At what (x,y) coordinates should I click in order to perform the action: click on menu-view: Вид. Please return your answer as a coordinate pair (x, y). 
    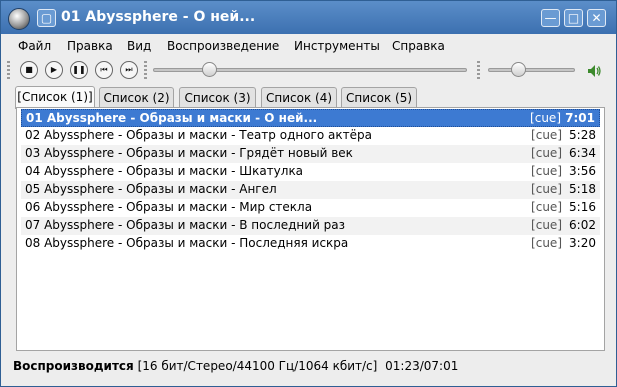
    Looking at the image, I should click on (139, 46).